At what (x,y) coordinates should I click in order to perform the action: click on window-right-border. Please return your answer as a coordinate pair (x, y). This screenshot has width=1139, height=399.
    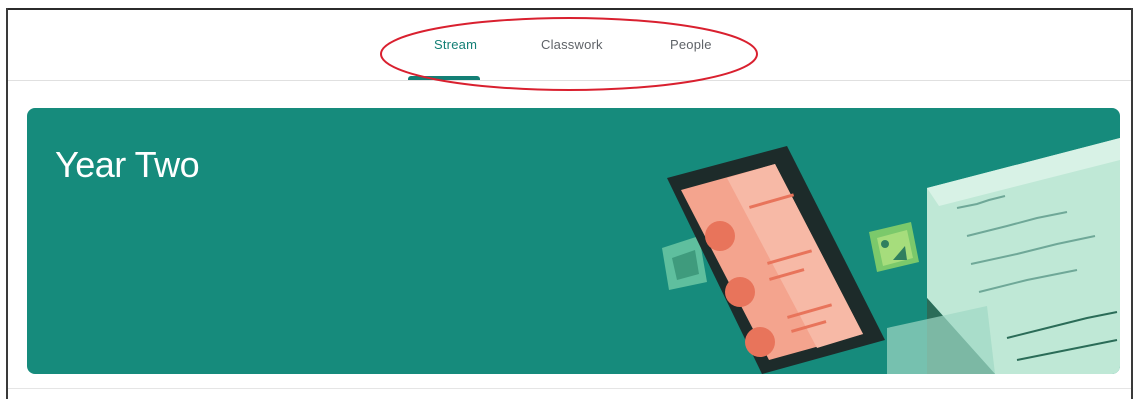
    Looking at the image, I should click on (1132, 203).